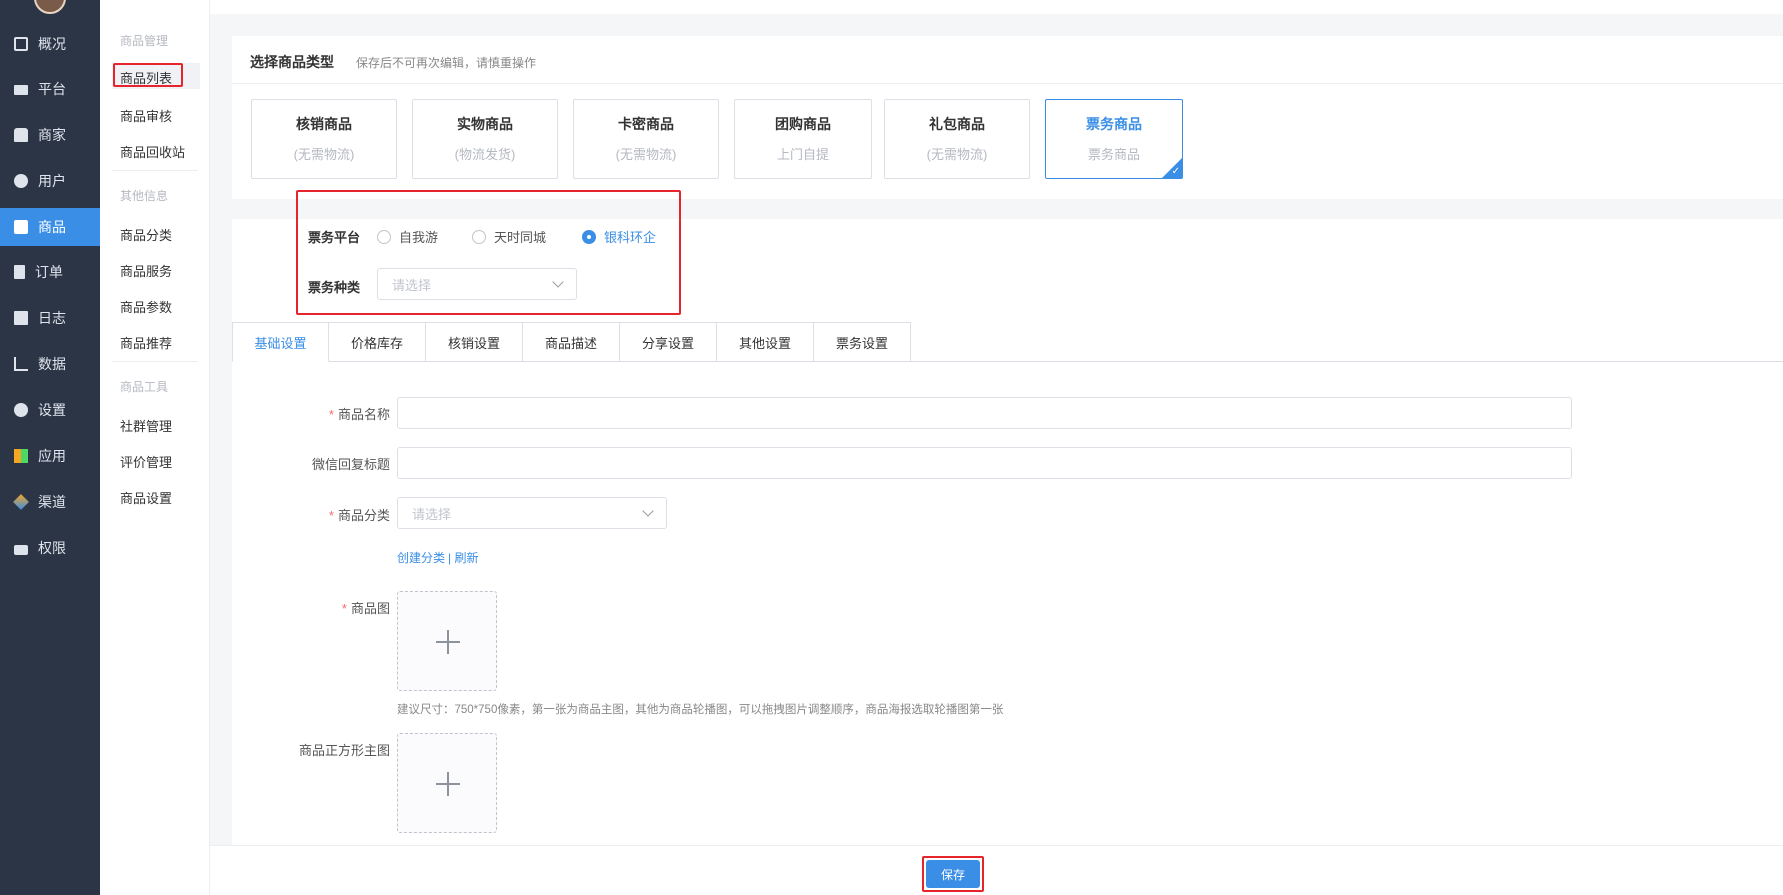 This screenshot has width=1783, height=895. What do you see at coordinates (50, 7) in the screenshot?
I see `avatar` at bounding box center [50, 7].